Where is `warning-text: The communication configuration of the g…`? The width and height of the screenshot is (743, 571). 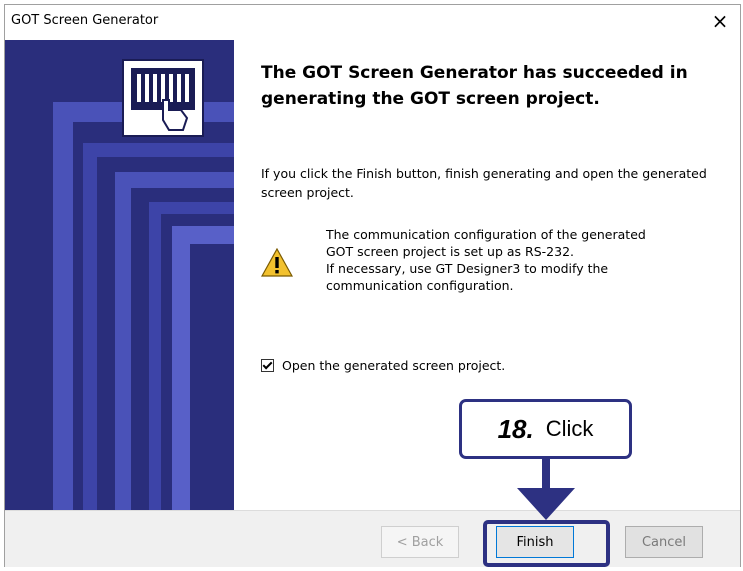 warning-text: The communication configuration of the g… is located at coordinates (486, 260).